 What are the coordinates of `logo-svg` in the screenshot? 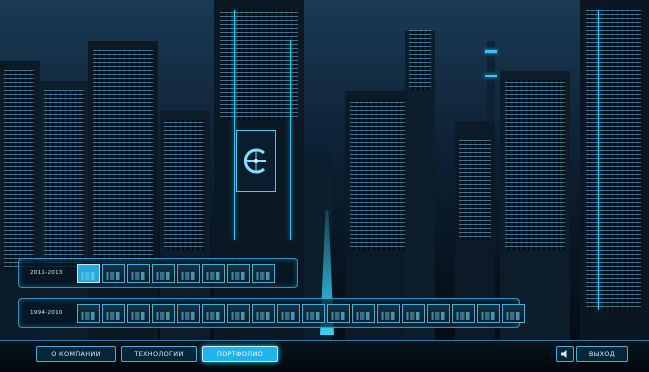 It's located at (255, 161).